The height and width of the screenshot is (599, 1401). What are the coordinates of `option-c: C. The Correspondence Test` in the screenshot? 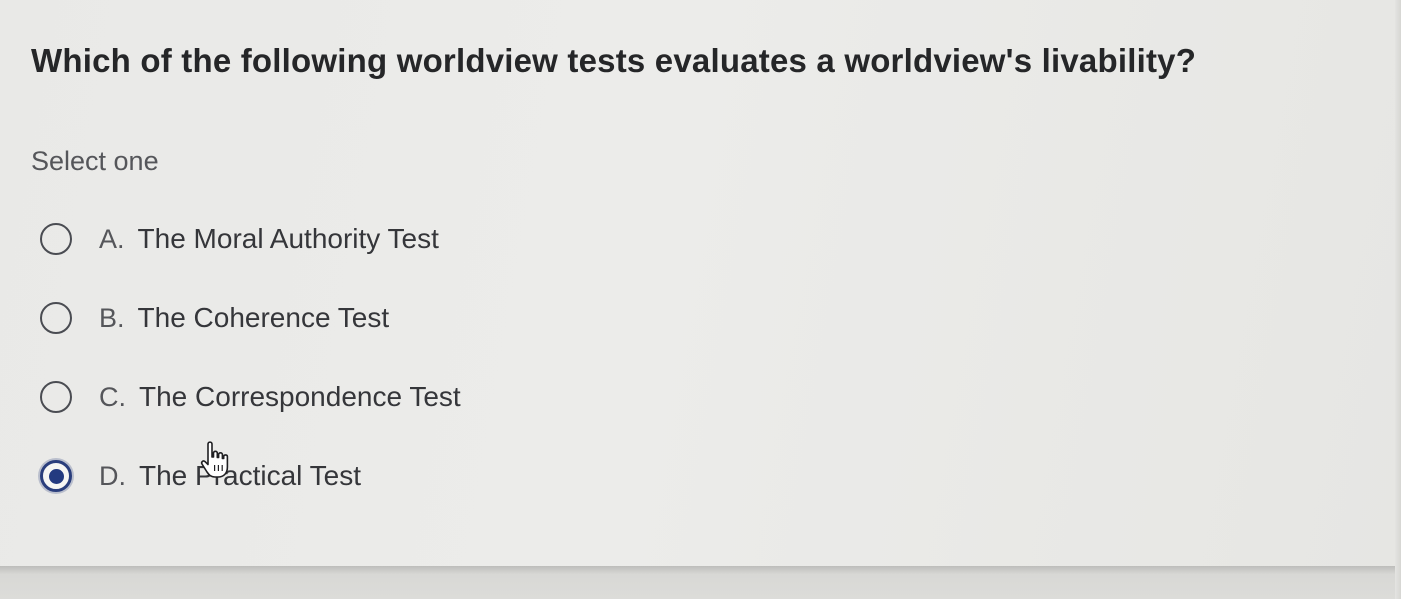 It's located at (250, 397).